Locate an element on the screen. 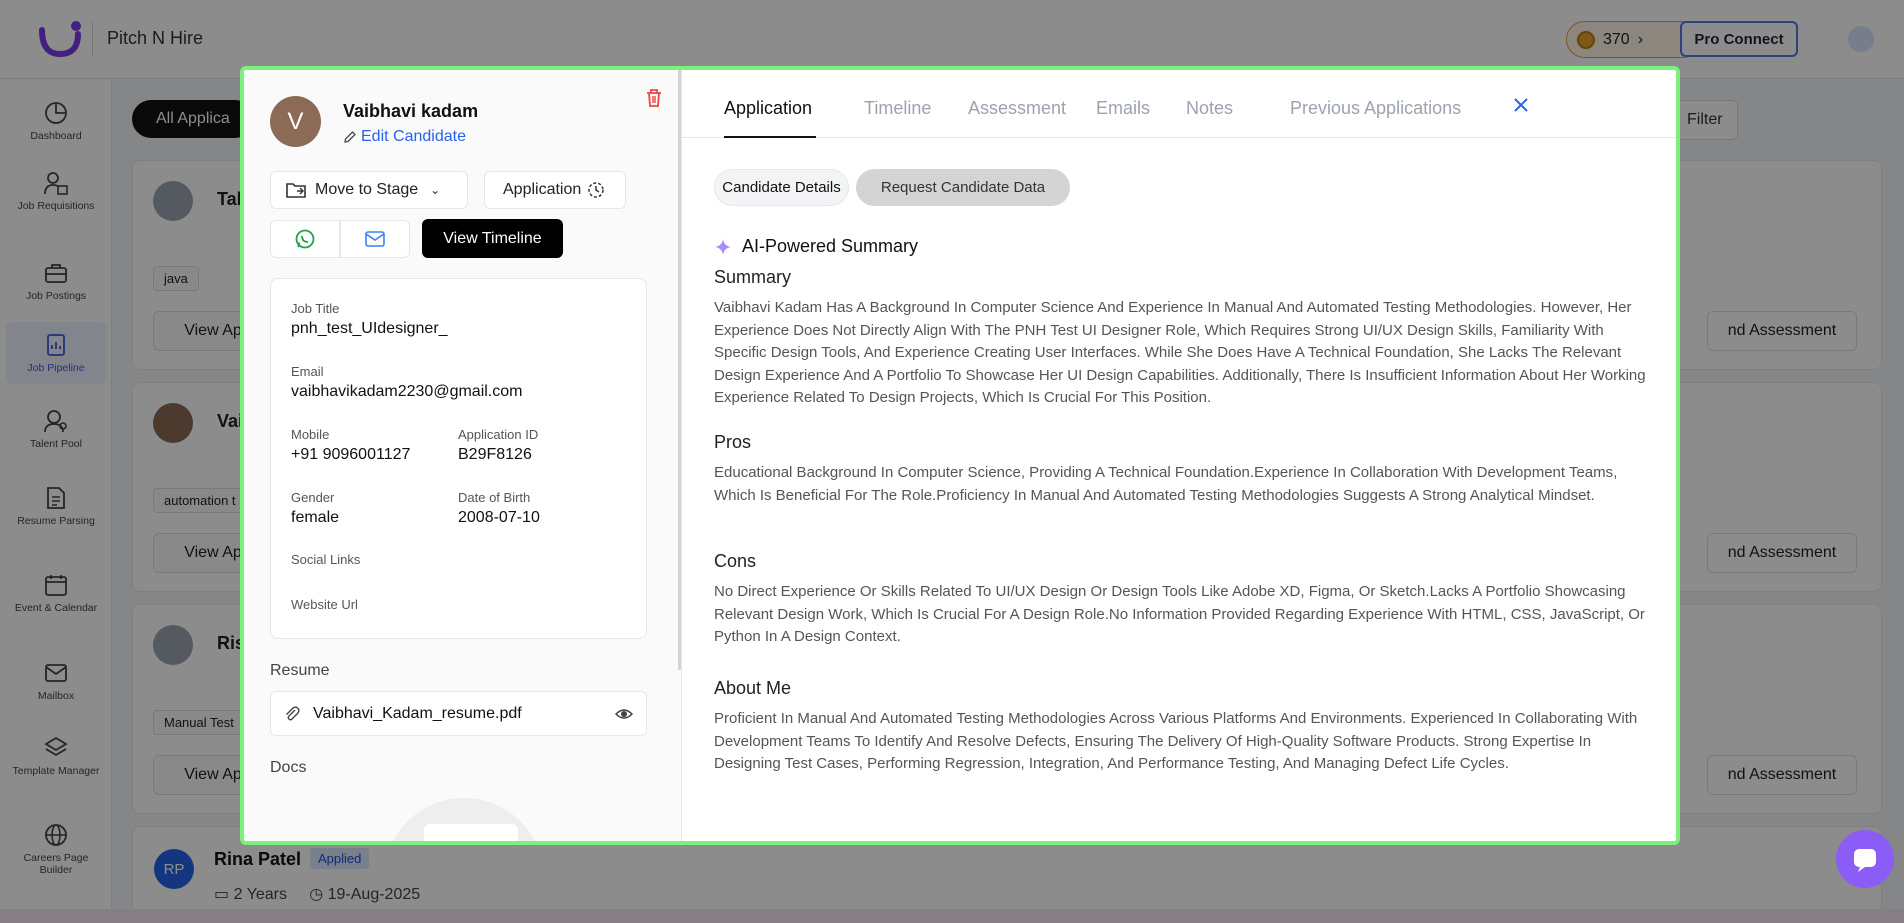  tab-assessment: Assessment is located at coordinates (1017, 108).